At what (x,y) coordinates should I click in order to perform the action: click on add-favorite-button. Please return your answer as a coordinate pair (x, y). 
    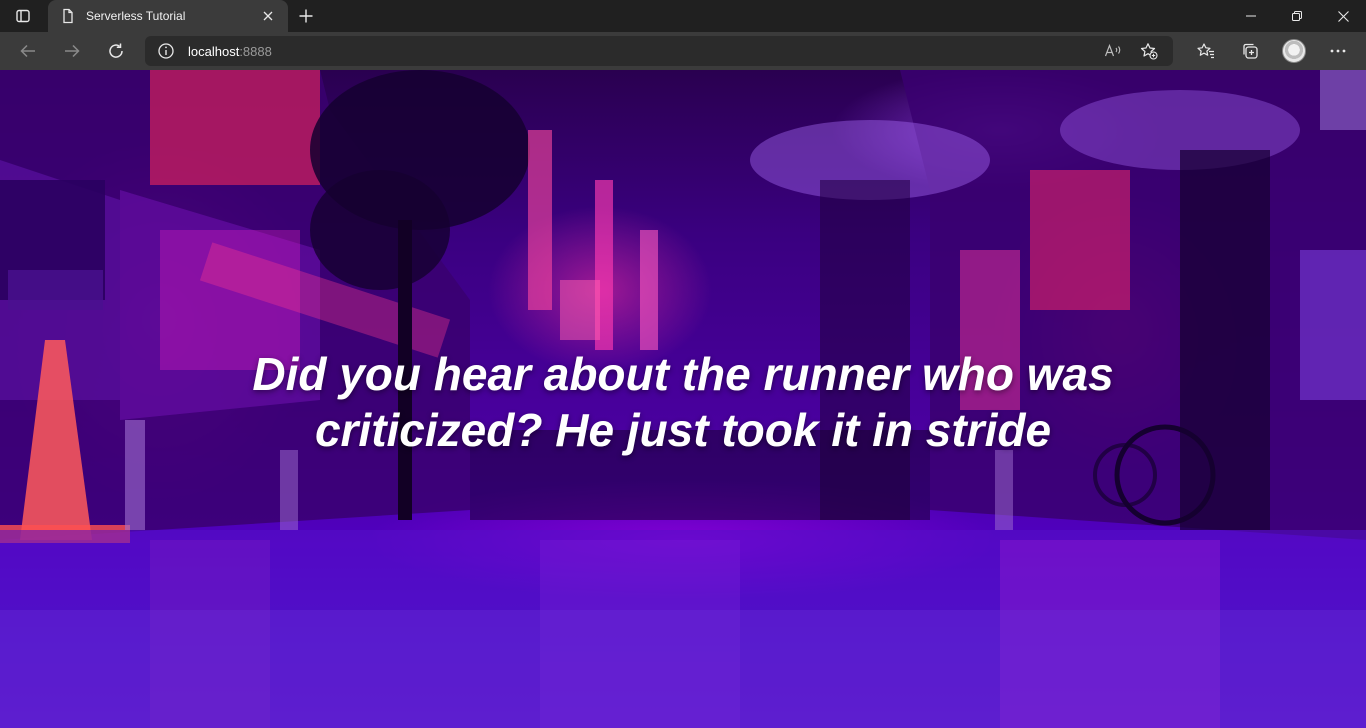
    Looking at the image, I should click on (1149, 51).